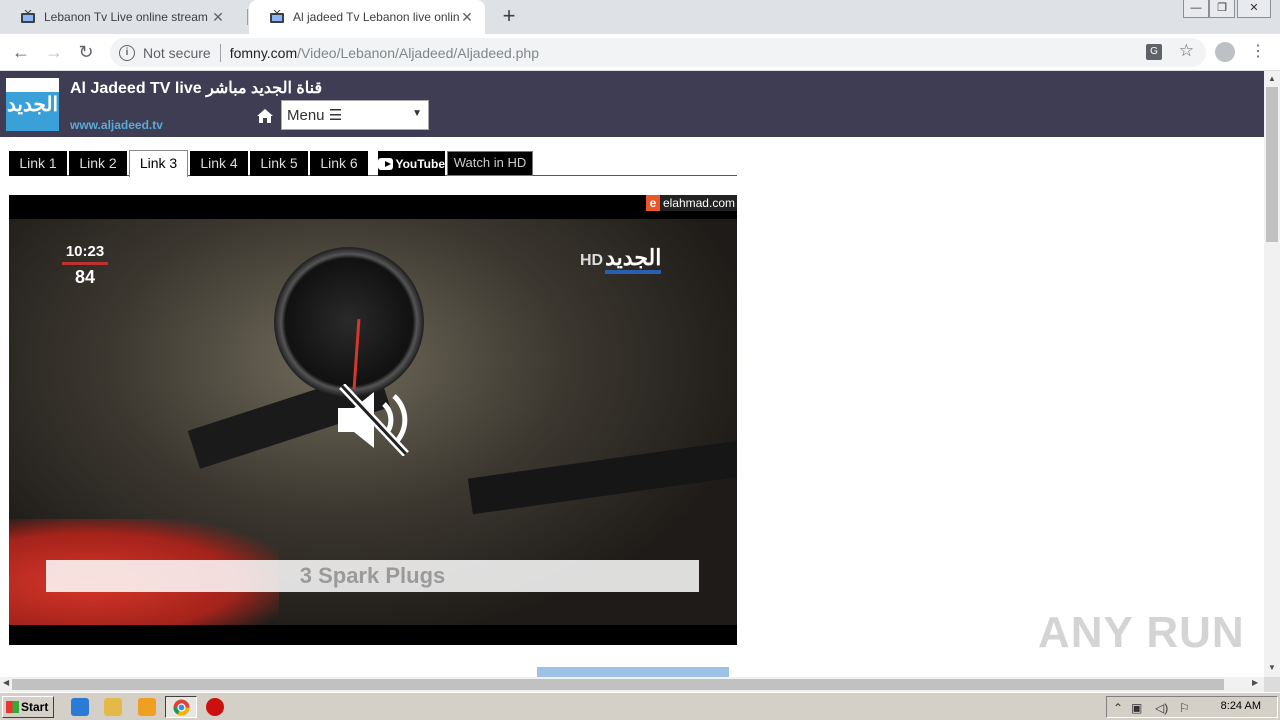 The image size is (1280, 720). I want to click on chrome-taskbar-button, so click(181, 707).